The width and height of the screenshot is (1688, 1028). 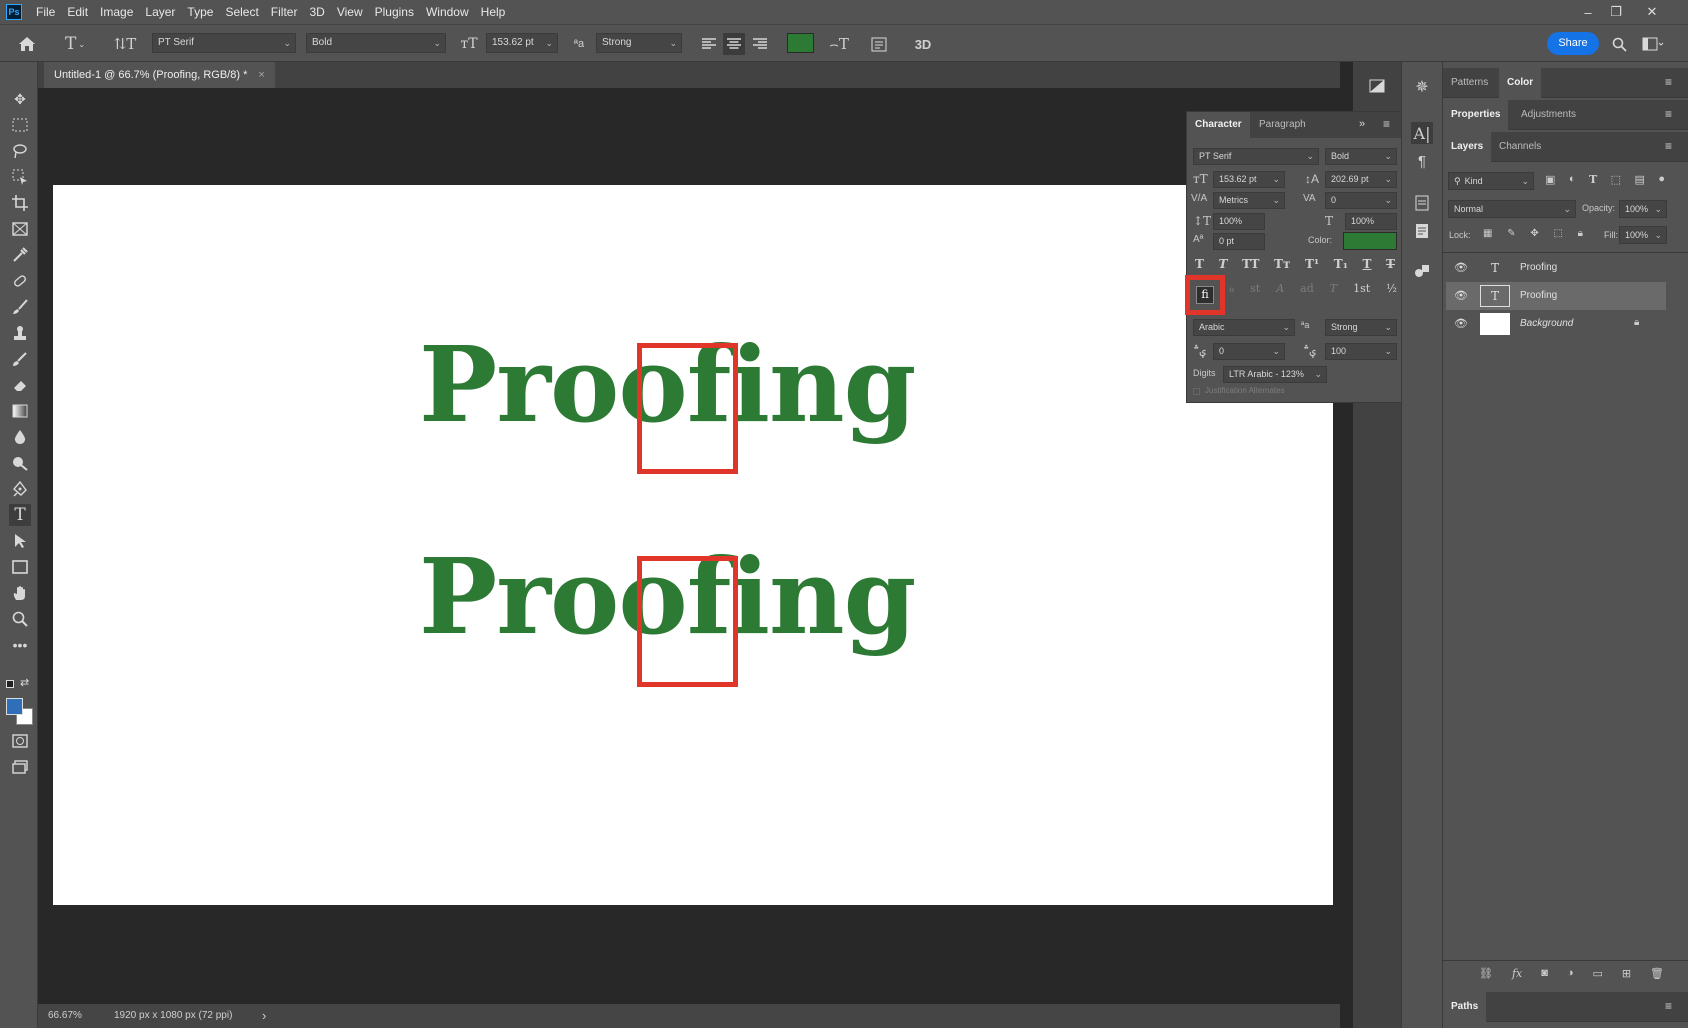 What do you see at coordinates (1422, 271) in the screenshot?
I see `glyphs-icon` at bounding box center [1422, 271].